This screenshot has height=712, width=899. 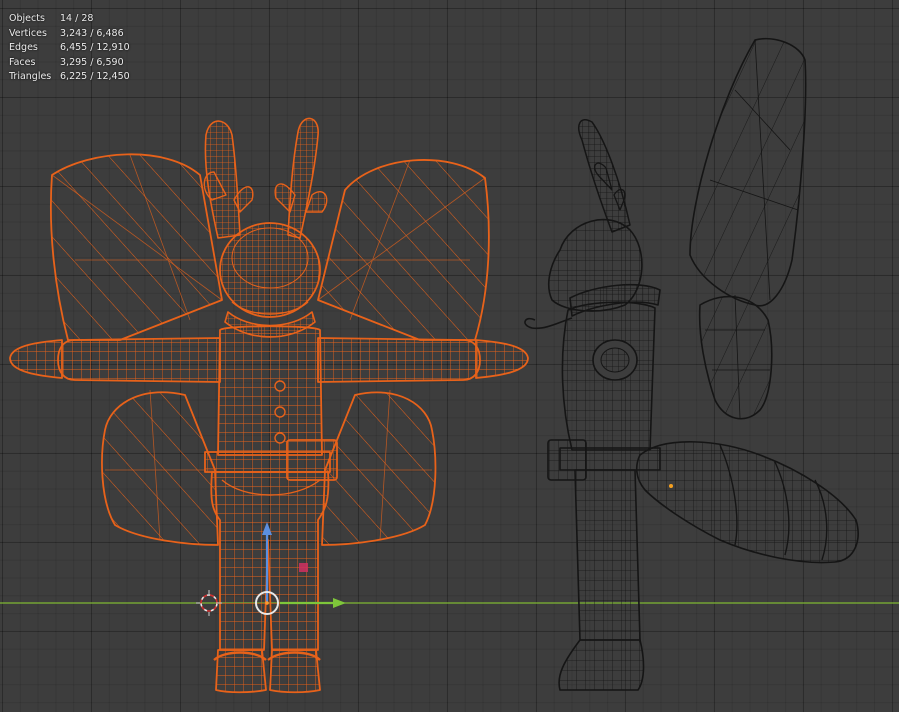 What do you see at coordinates (403, 250) in the screenshot?
I see `front-upper-wing-right` at bounding box center [403, 250].